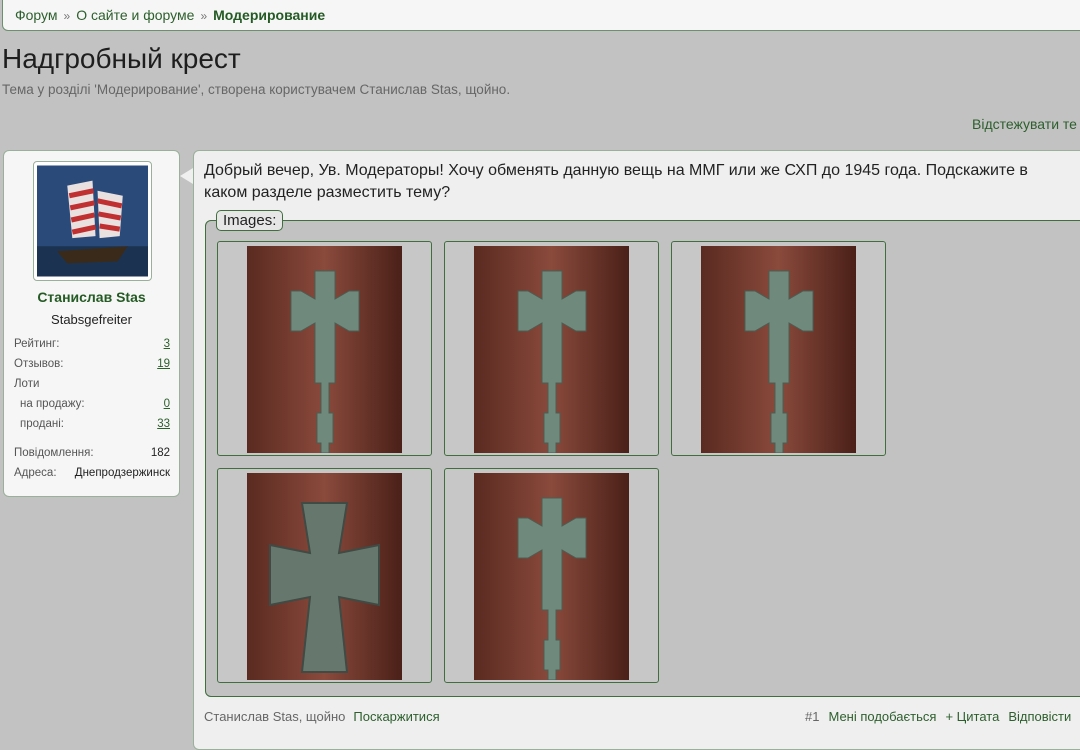  Describe the element at coordinates (250, 220) in the screenshot. I see `images-legend: Images:` at that location.